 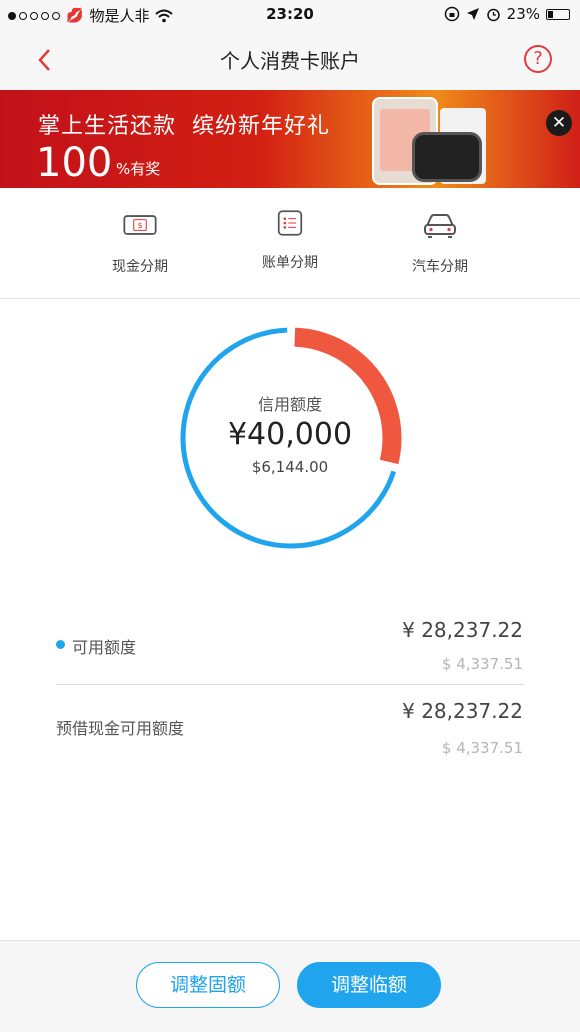 I want to click on status-bar: 💋 物是人非 23:20 23%, so click(x=290, y=15).